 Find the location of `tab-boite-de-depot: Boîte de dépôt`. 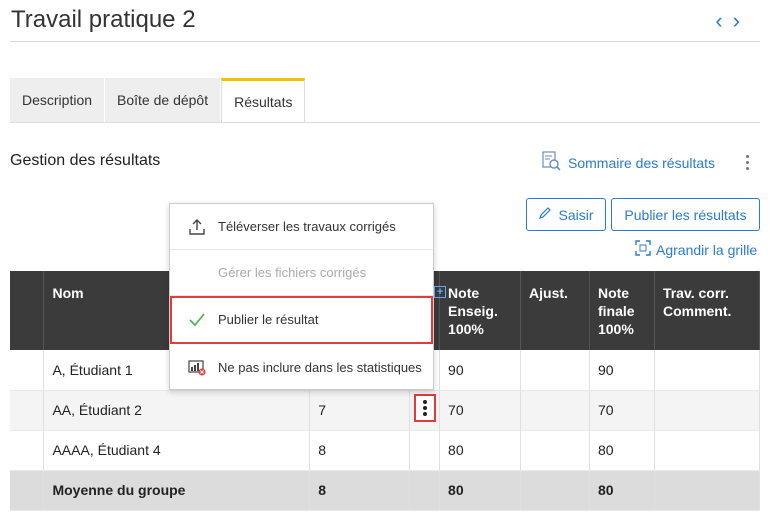

tab-boite-de-depot: Boîte de dépôt is located at coordinates (163, 100).